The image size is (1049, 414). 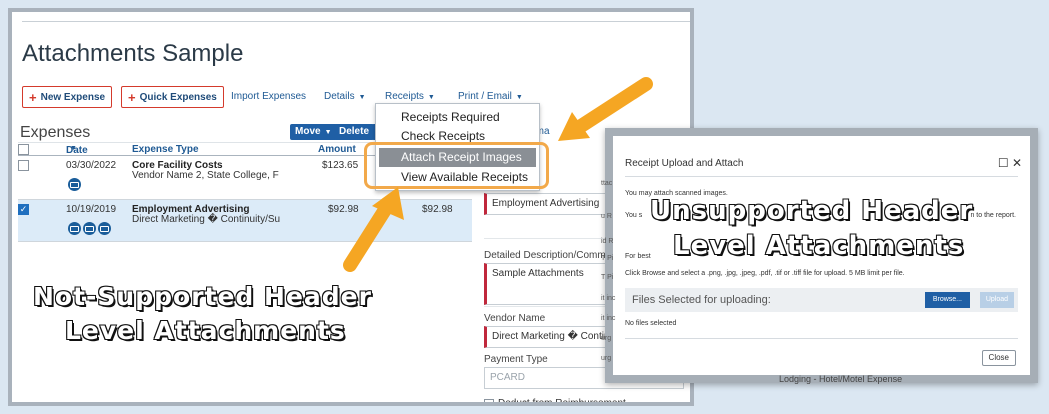 What do you see at coordinates (202, 296) in the screenshot?
I see `callout-left-line1: Not-Supported Header` at bounding box center [202, 296].